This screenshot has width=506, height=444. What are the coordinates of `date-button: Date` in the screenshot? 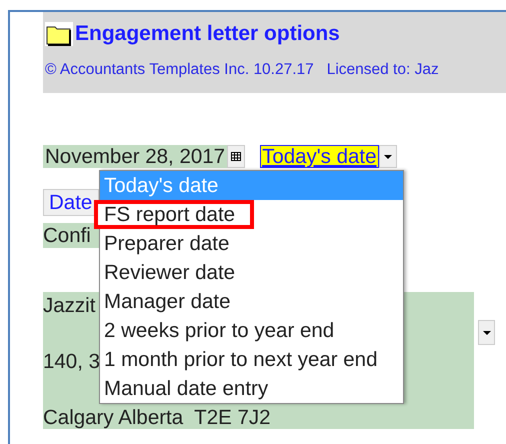 It's located at (71, 202).